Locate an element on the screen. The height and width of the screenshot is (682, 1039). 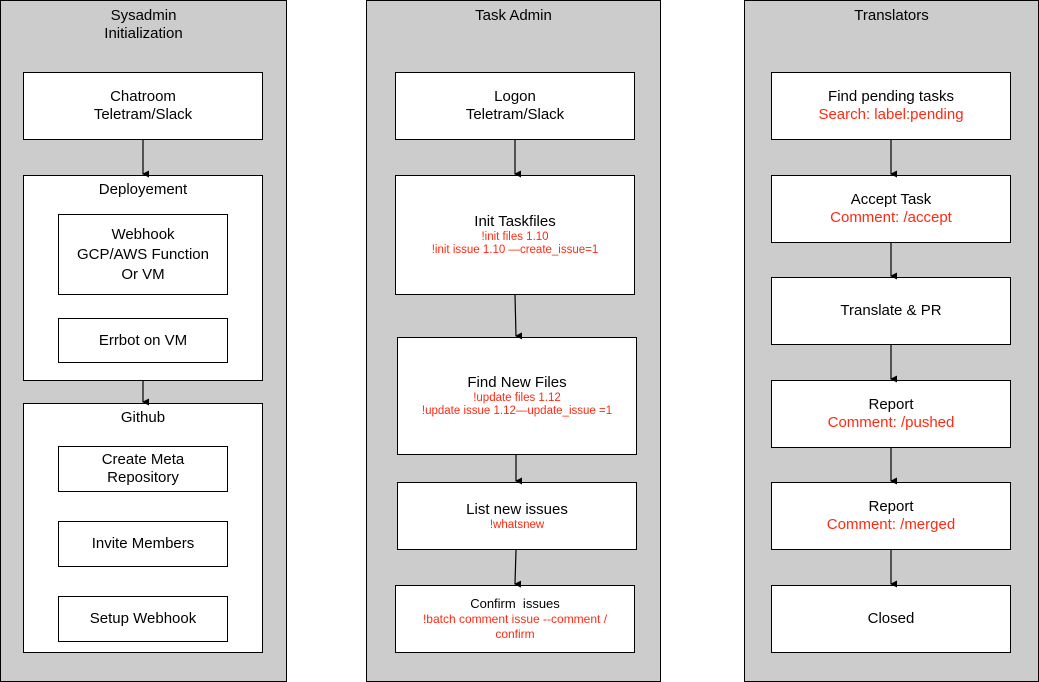
step-title: Confirm issues is located at coordinates (515, 603).